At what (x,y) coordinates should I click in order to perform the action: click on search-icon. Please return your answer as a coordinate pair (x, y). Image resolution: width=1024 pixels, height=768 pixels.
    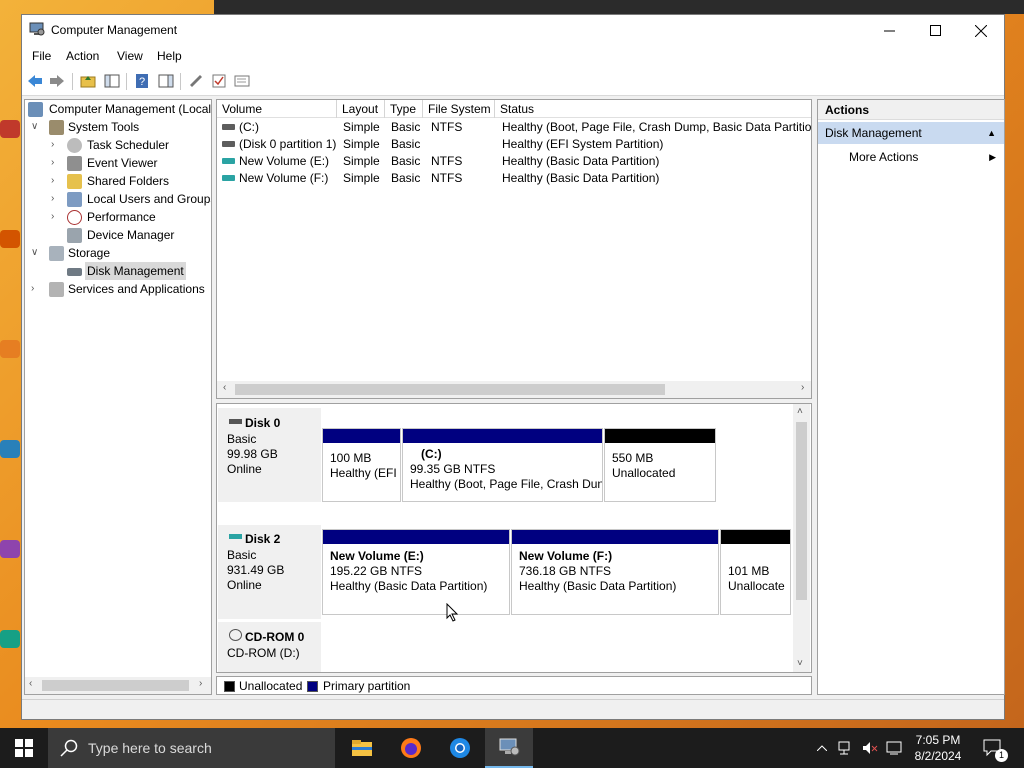
    Looking at the image, I should click on (69, 748).